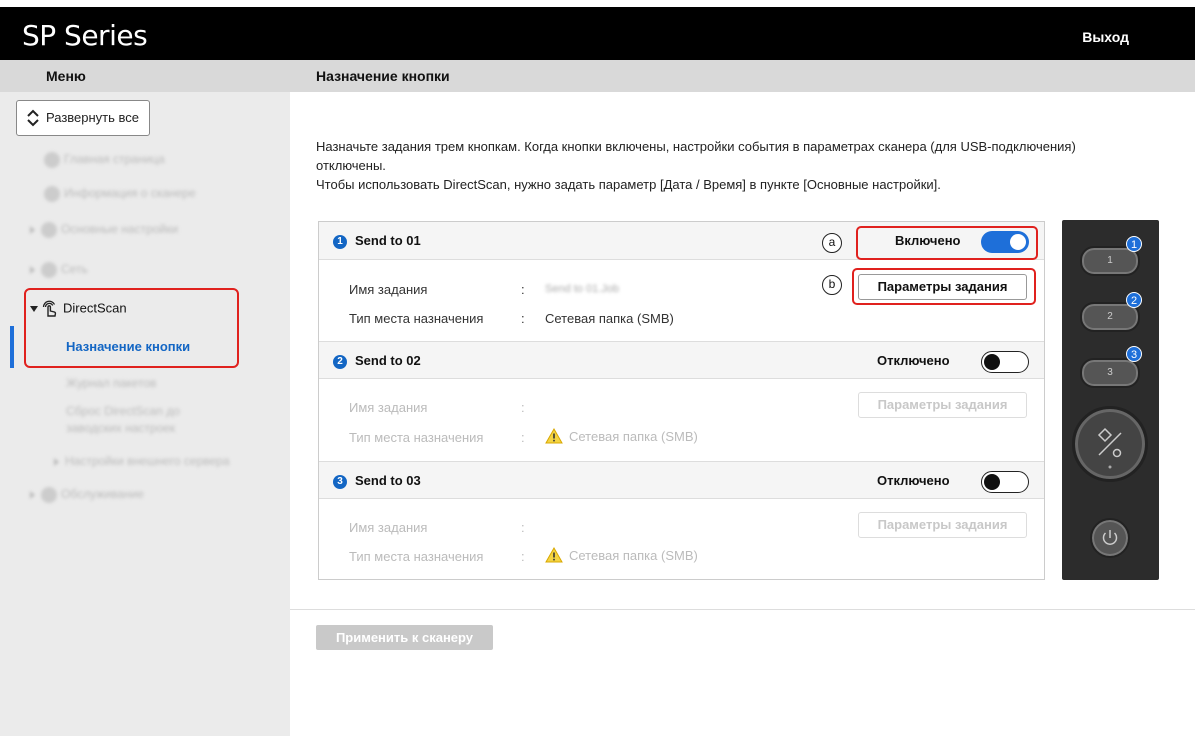 Image resolution: width=1195 pixels, height=736 pixels. I want to click on wrench-icon, so click(49, 495).